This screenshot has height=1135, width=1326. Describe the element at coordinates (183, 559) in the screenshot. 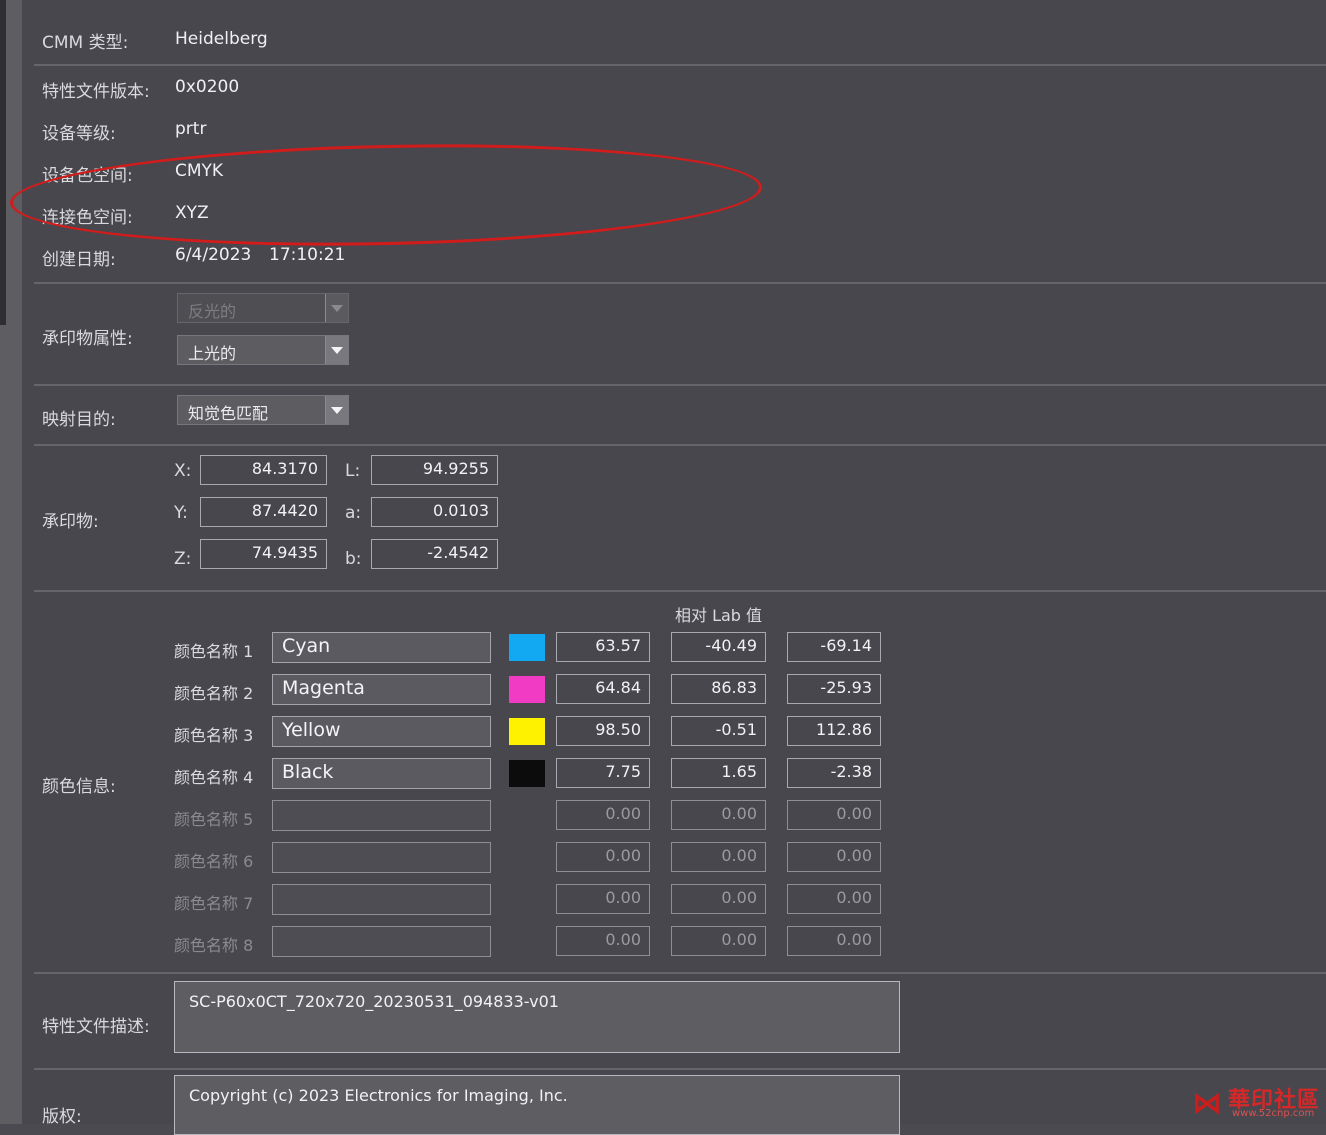

I see `z-label: Z:` at that location.